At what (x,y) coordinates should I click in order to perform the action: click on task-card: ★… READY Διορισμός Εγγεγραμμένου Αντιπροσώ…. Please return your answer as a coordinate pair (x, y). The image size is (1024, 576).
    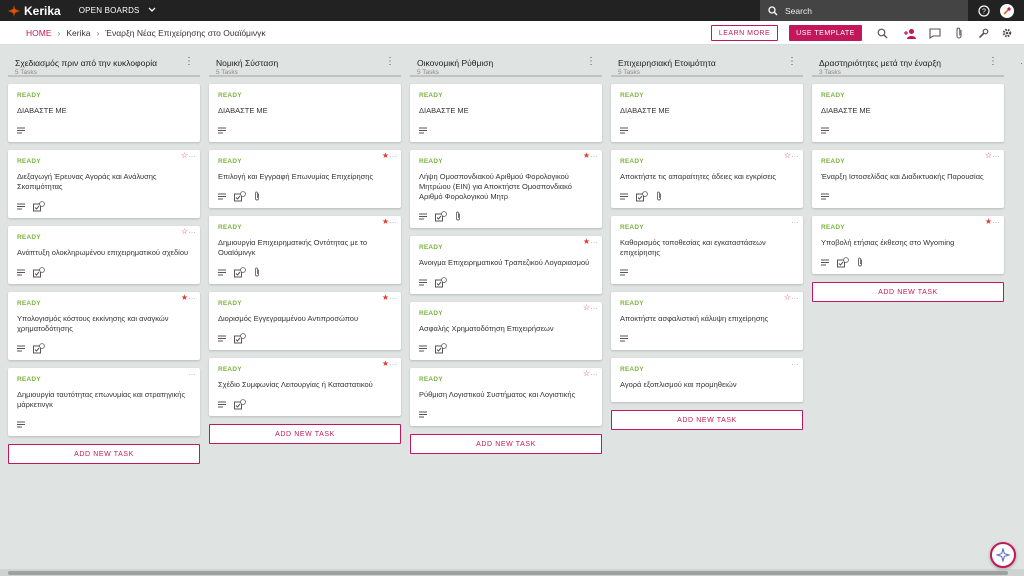
    Looking at the image, I should click on (305, 321).